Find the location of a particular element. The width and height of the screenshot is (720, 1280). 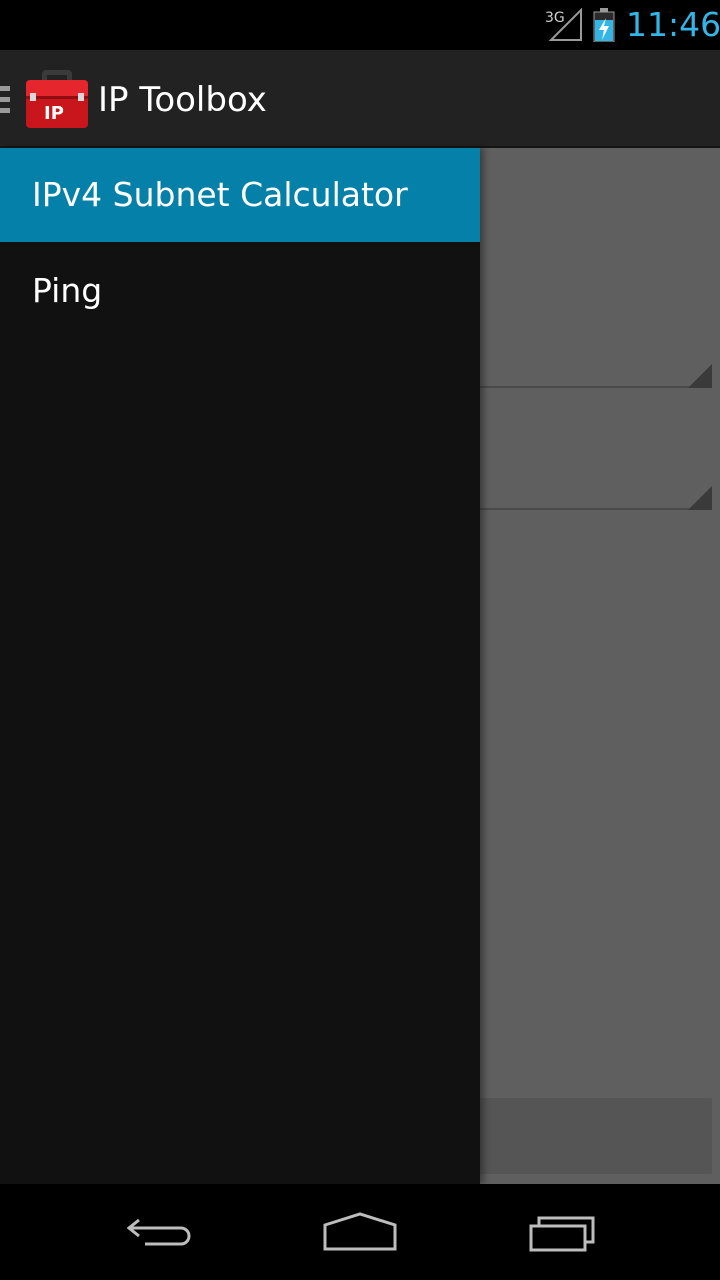

back-button is located at coordinates (160, 1232).